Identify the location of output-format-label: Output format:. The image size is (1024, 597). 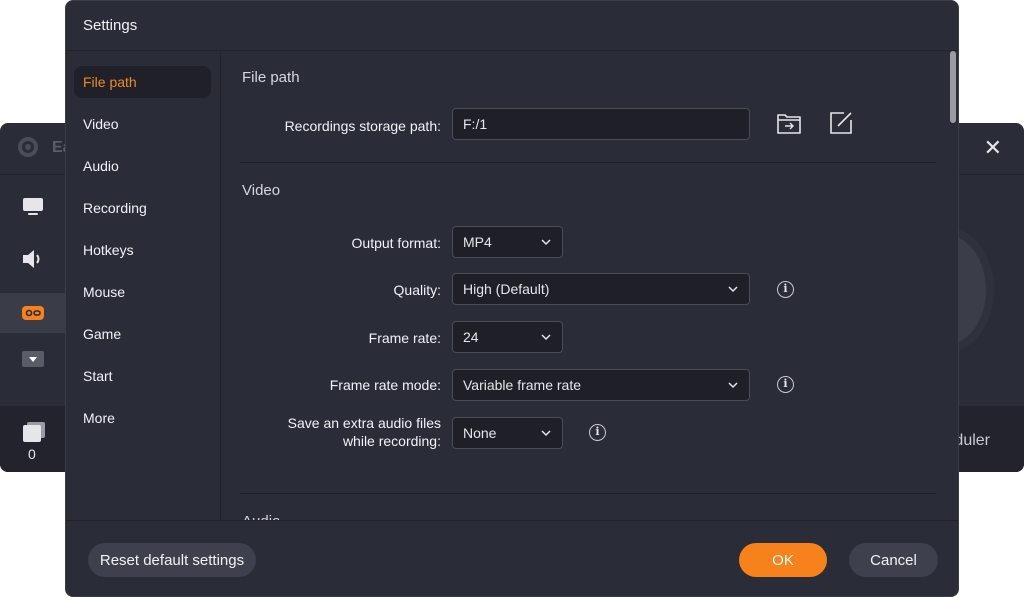
(396, 243).